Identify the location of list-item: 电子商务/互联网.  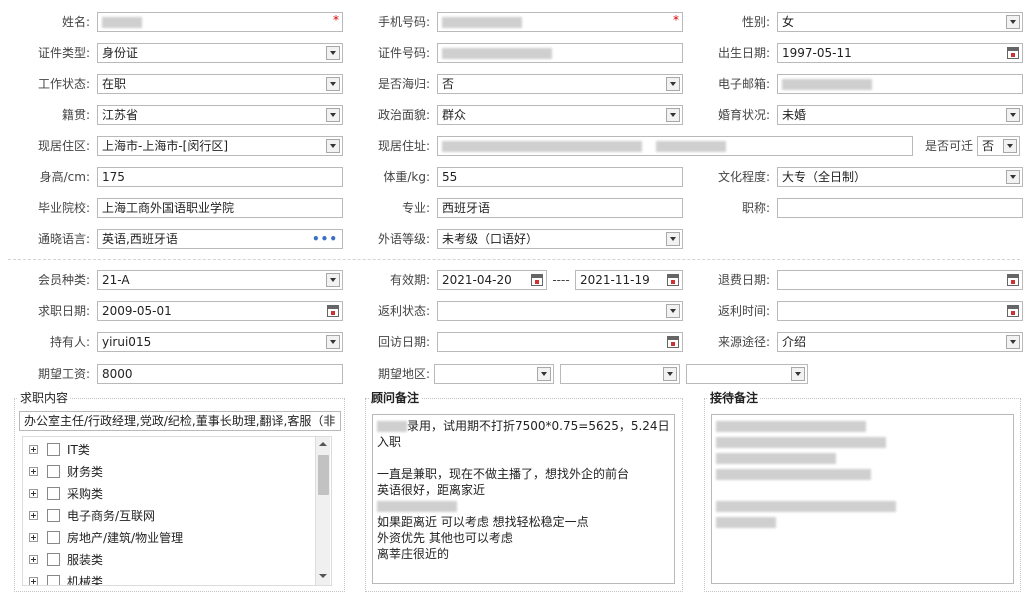
(169, 516).